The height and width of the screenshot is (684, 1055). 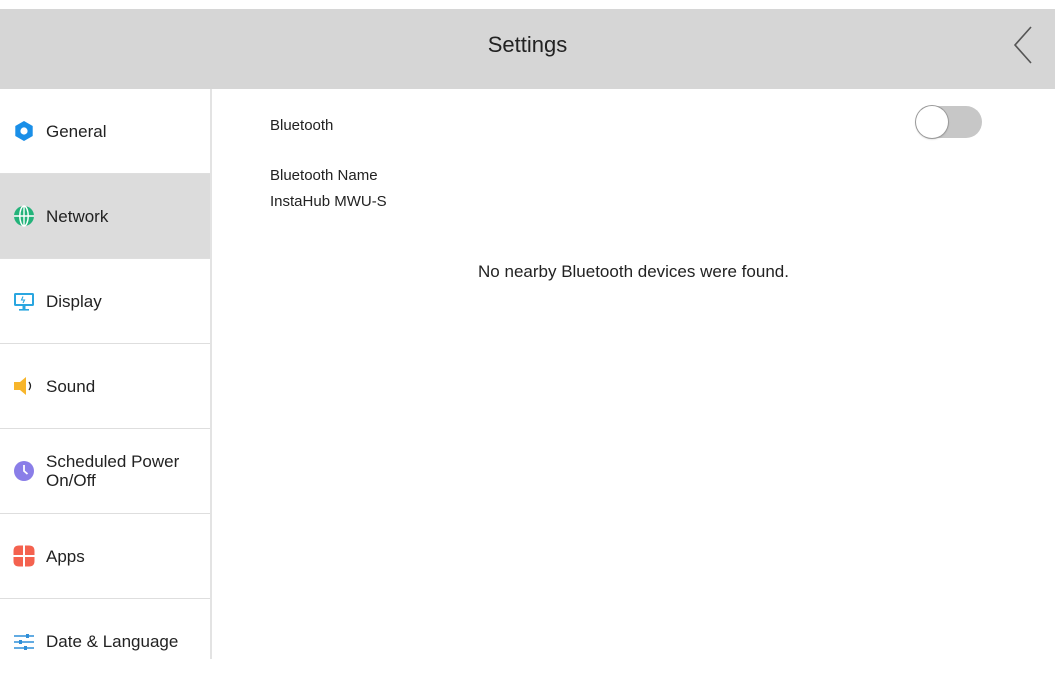 I want to click on sidebar-item-scheduled-power: Scheduled Power On/Off, so click(x=105, y=471).